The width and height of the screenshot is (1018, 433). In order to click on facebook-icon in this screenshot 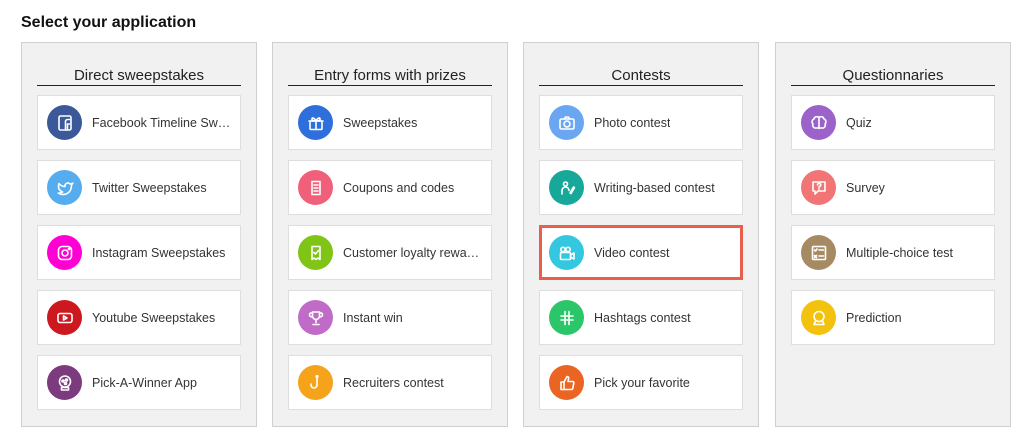, I will do `click(64, 122)`.